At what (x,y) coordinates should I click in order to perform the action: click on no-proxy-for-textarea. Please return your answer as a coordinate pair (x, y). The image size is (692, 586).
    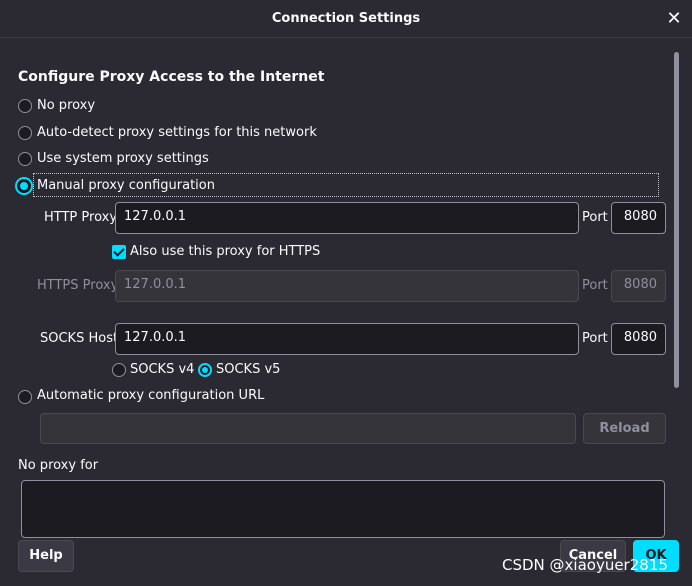
    Looking at the image, I should click on (343, 509).